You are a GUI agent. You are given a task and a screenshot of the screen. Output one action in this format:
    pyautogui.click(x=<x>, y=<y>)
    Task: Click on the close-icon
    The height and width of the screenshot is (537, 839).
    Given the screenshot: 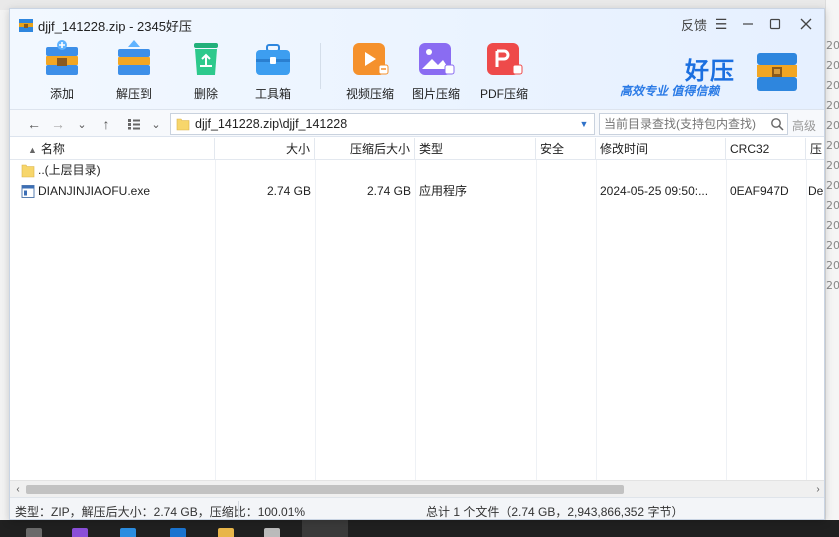 What is the action you would take?
    pyautogui.click(x=806, y=24)
    